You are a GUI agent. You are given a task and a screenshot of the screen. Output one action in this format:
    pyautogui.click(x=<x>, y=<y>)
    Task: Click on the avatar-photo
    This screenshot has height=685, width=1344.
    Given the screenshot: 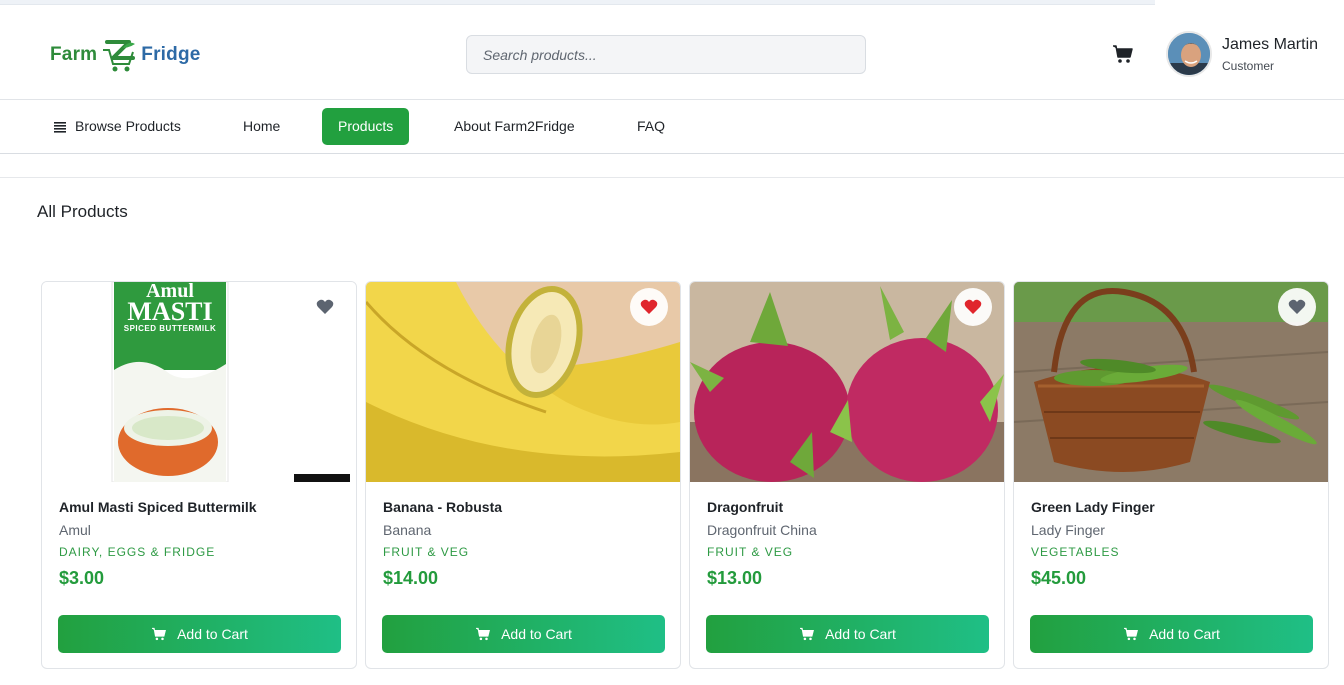 What is the action you would take?
    pyautogui.click(x=1189, y=54)
    